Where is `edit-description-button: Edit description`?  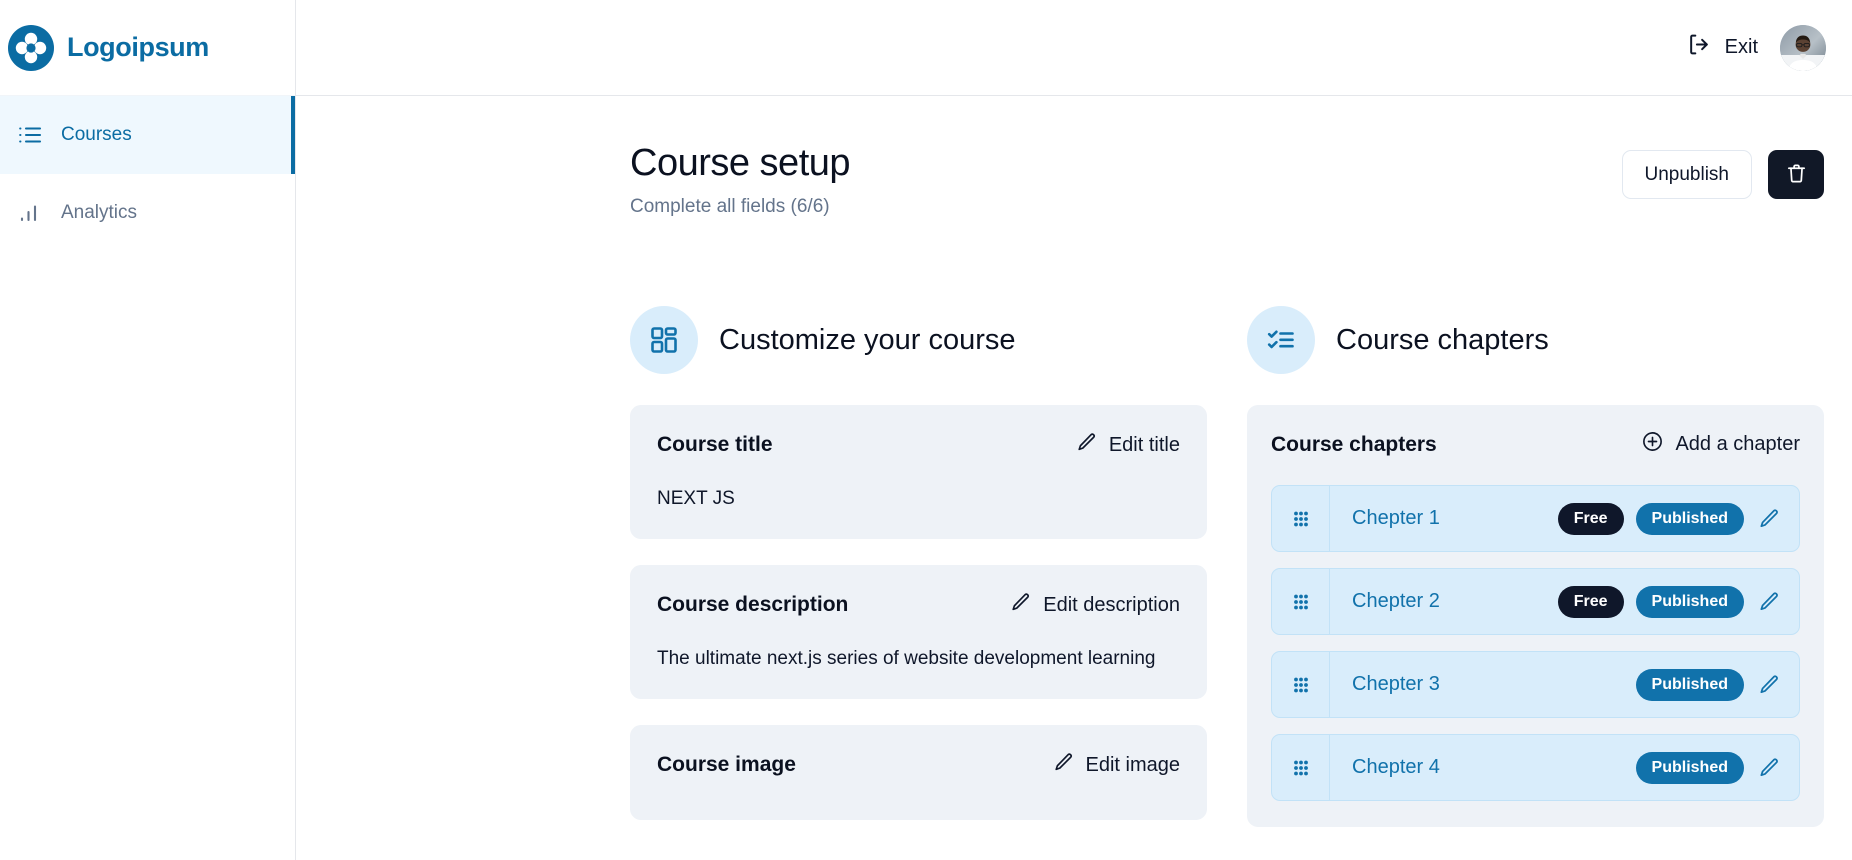 edit-description-button: Edit description is located at coordinates (1095, 605).